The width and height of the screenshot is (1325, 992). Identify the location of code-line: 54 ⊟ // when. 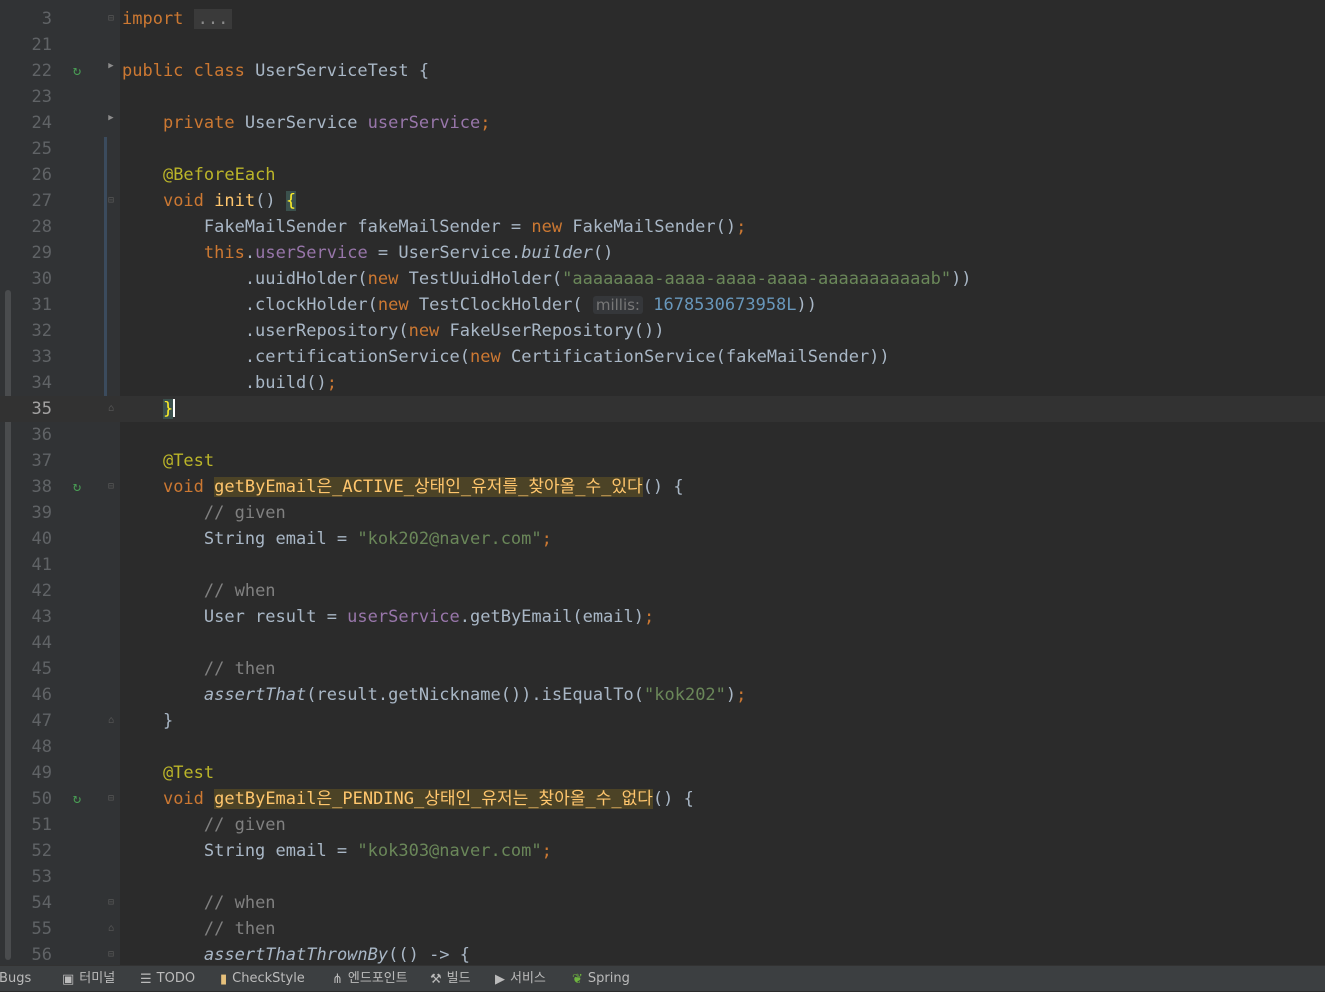
(662, 903).